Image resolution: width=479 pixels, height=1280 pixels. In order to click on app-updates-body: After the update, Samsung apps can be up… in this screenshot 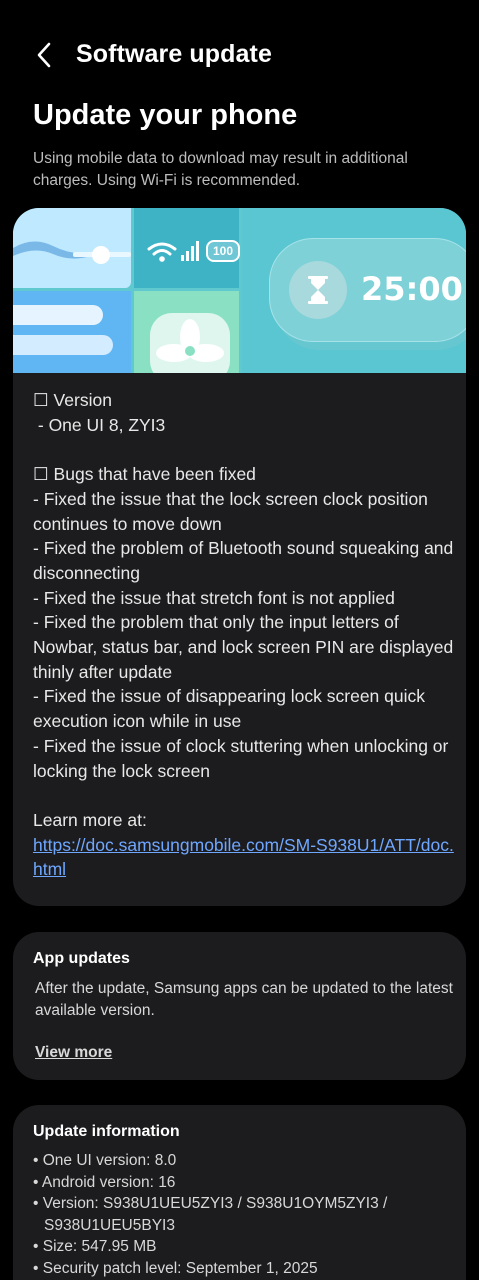, I will do `click(244, 999)`.